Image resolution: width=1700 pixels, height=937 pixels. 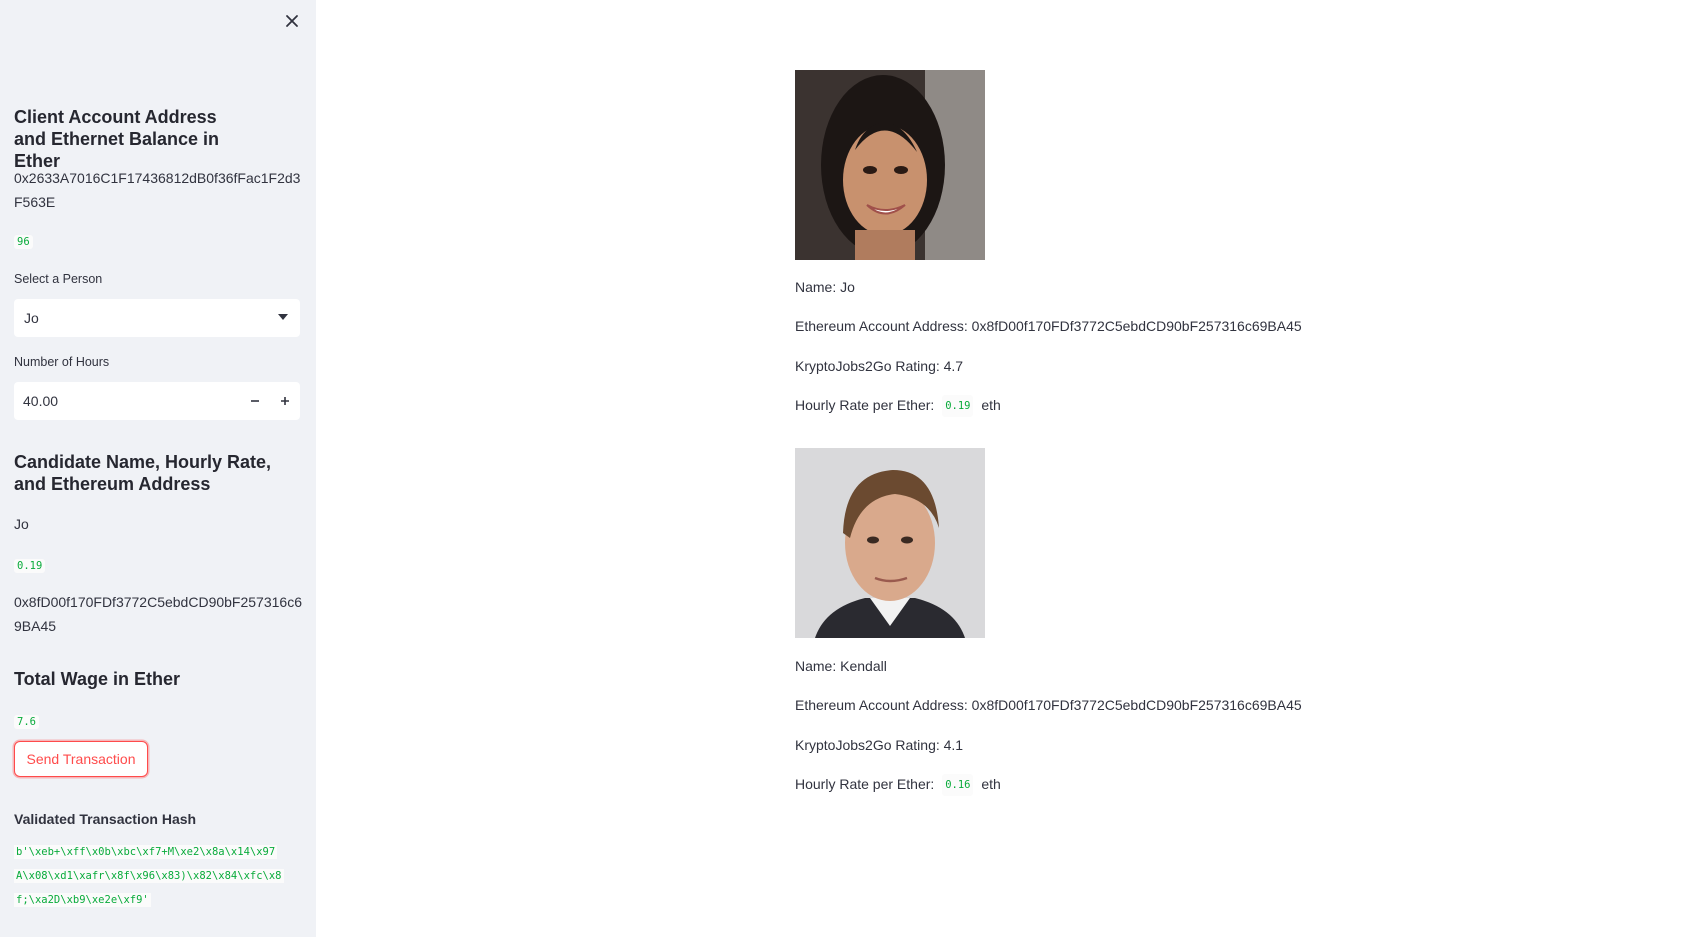 What do you see at coordinates (958, 406) in the screenshot?
I see `rate-value: 0.19` at bounding box center [958, 406].